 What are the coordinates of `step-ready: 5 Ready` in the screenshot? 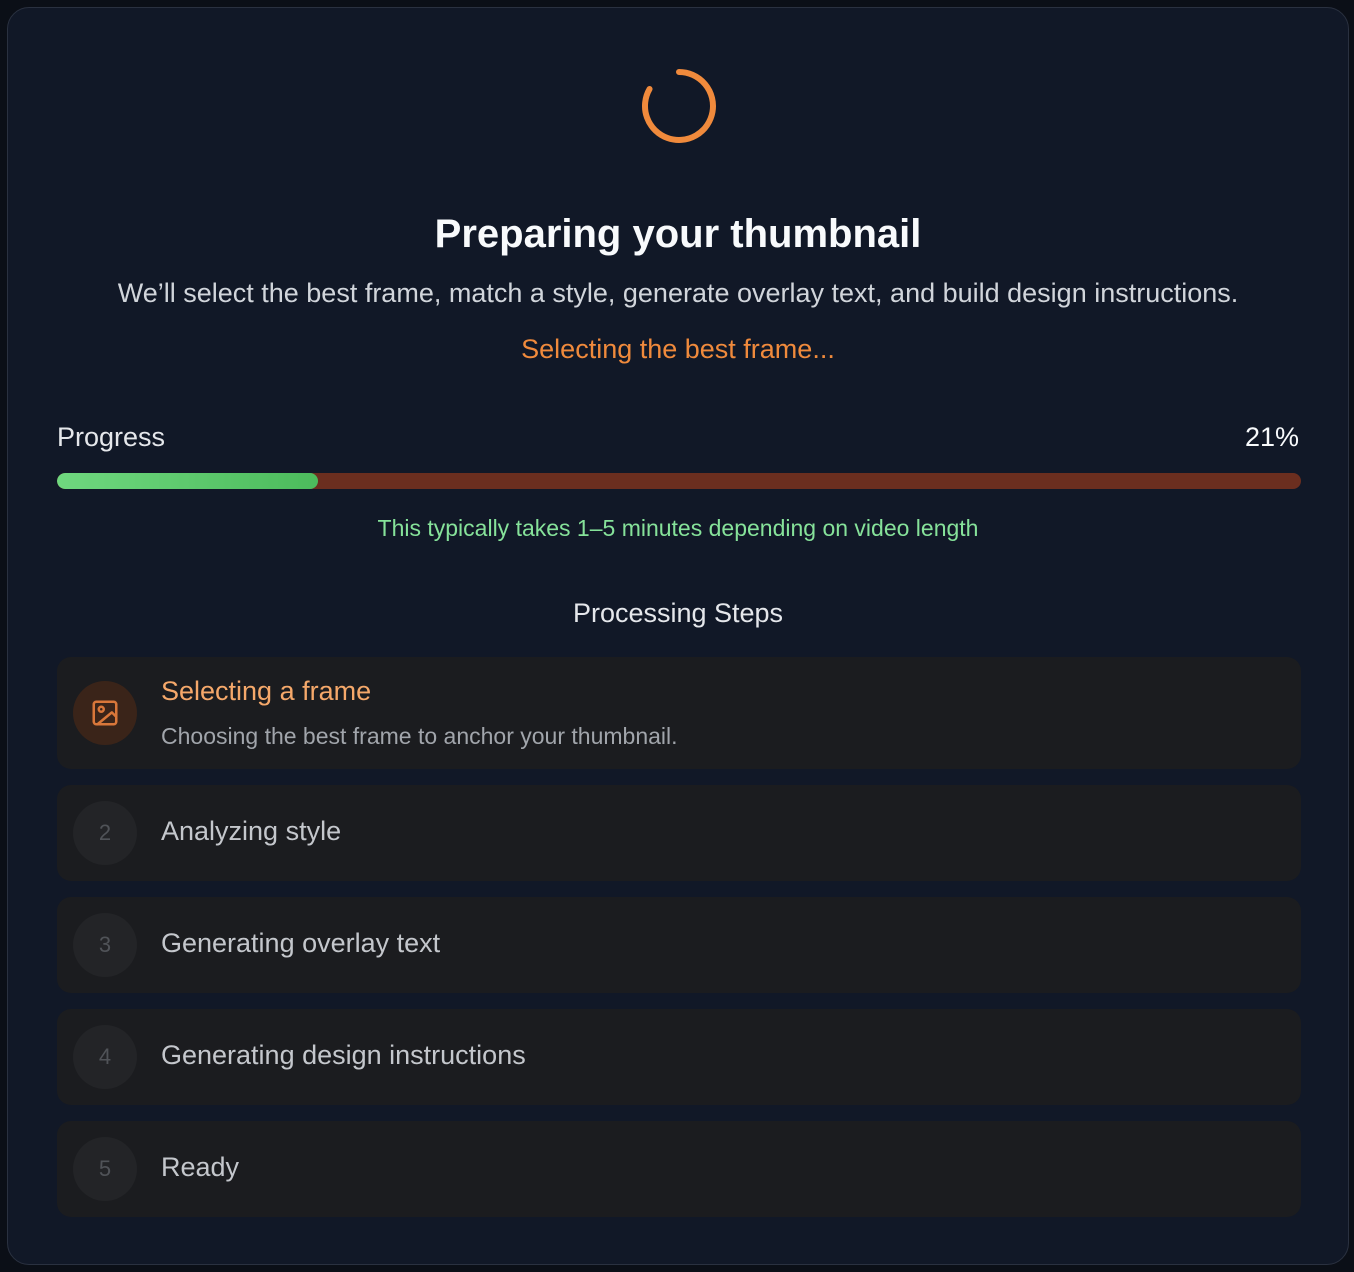 It's located at (679, 1169).